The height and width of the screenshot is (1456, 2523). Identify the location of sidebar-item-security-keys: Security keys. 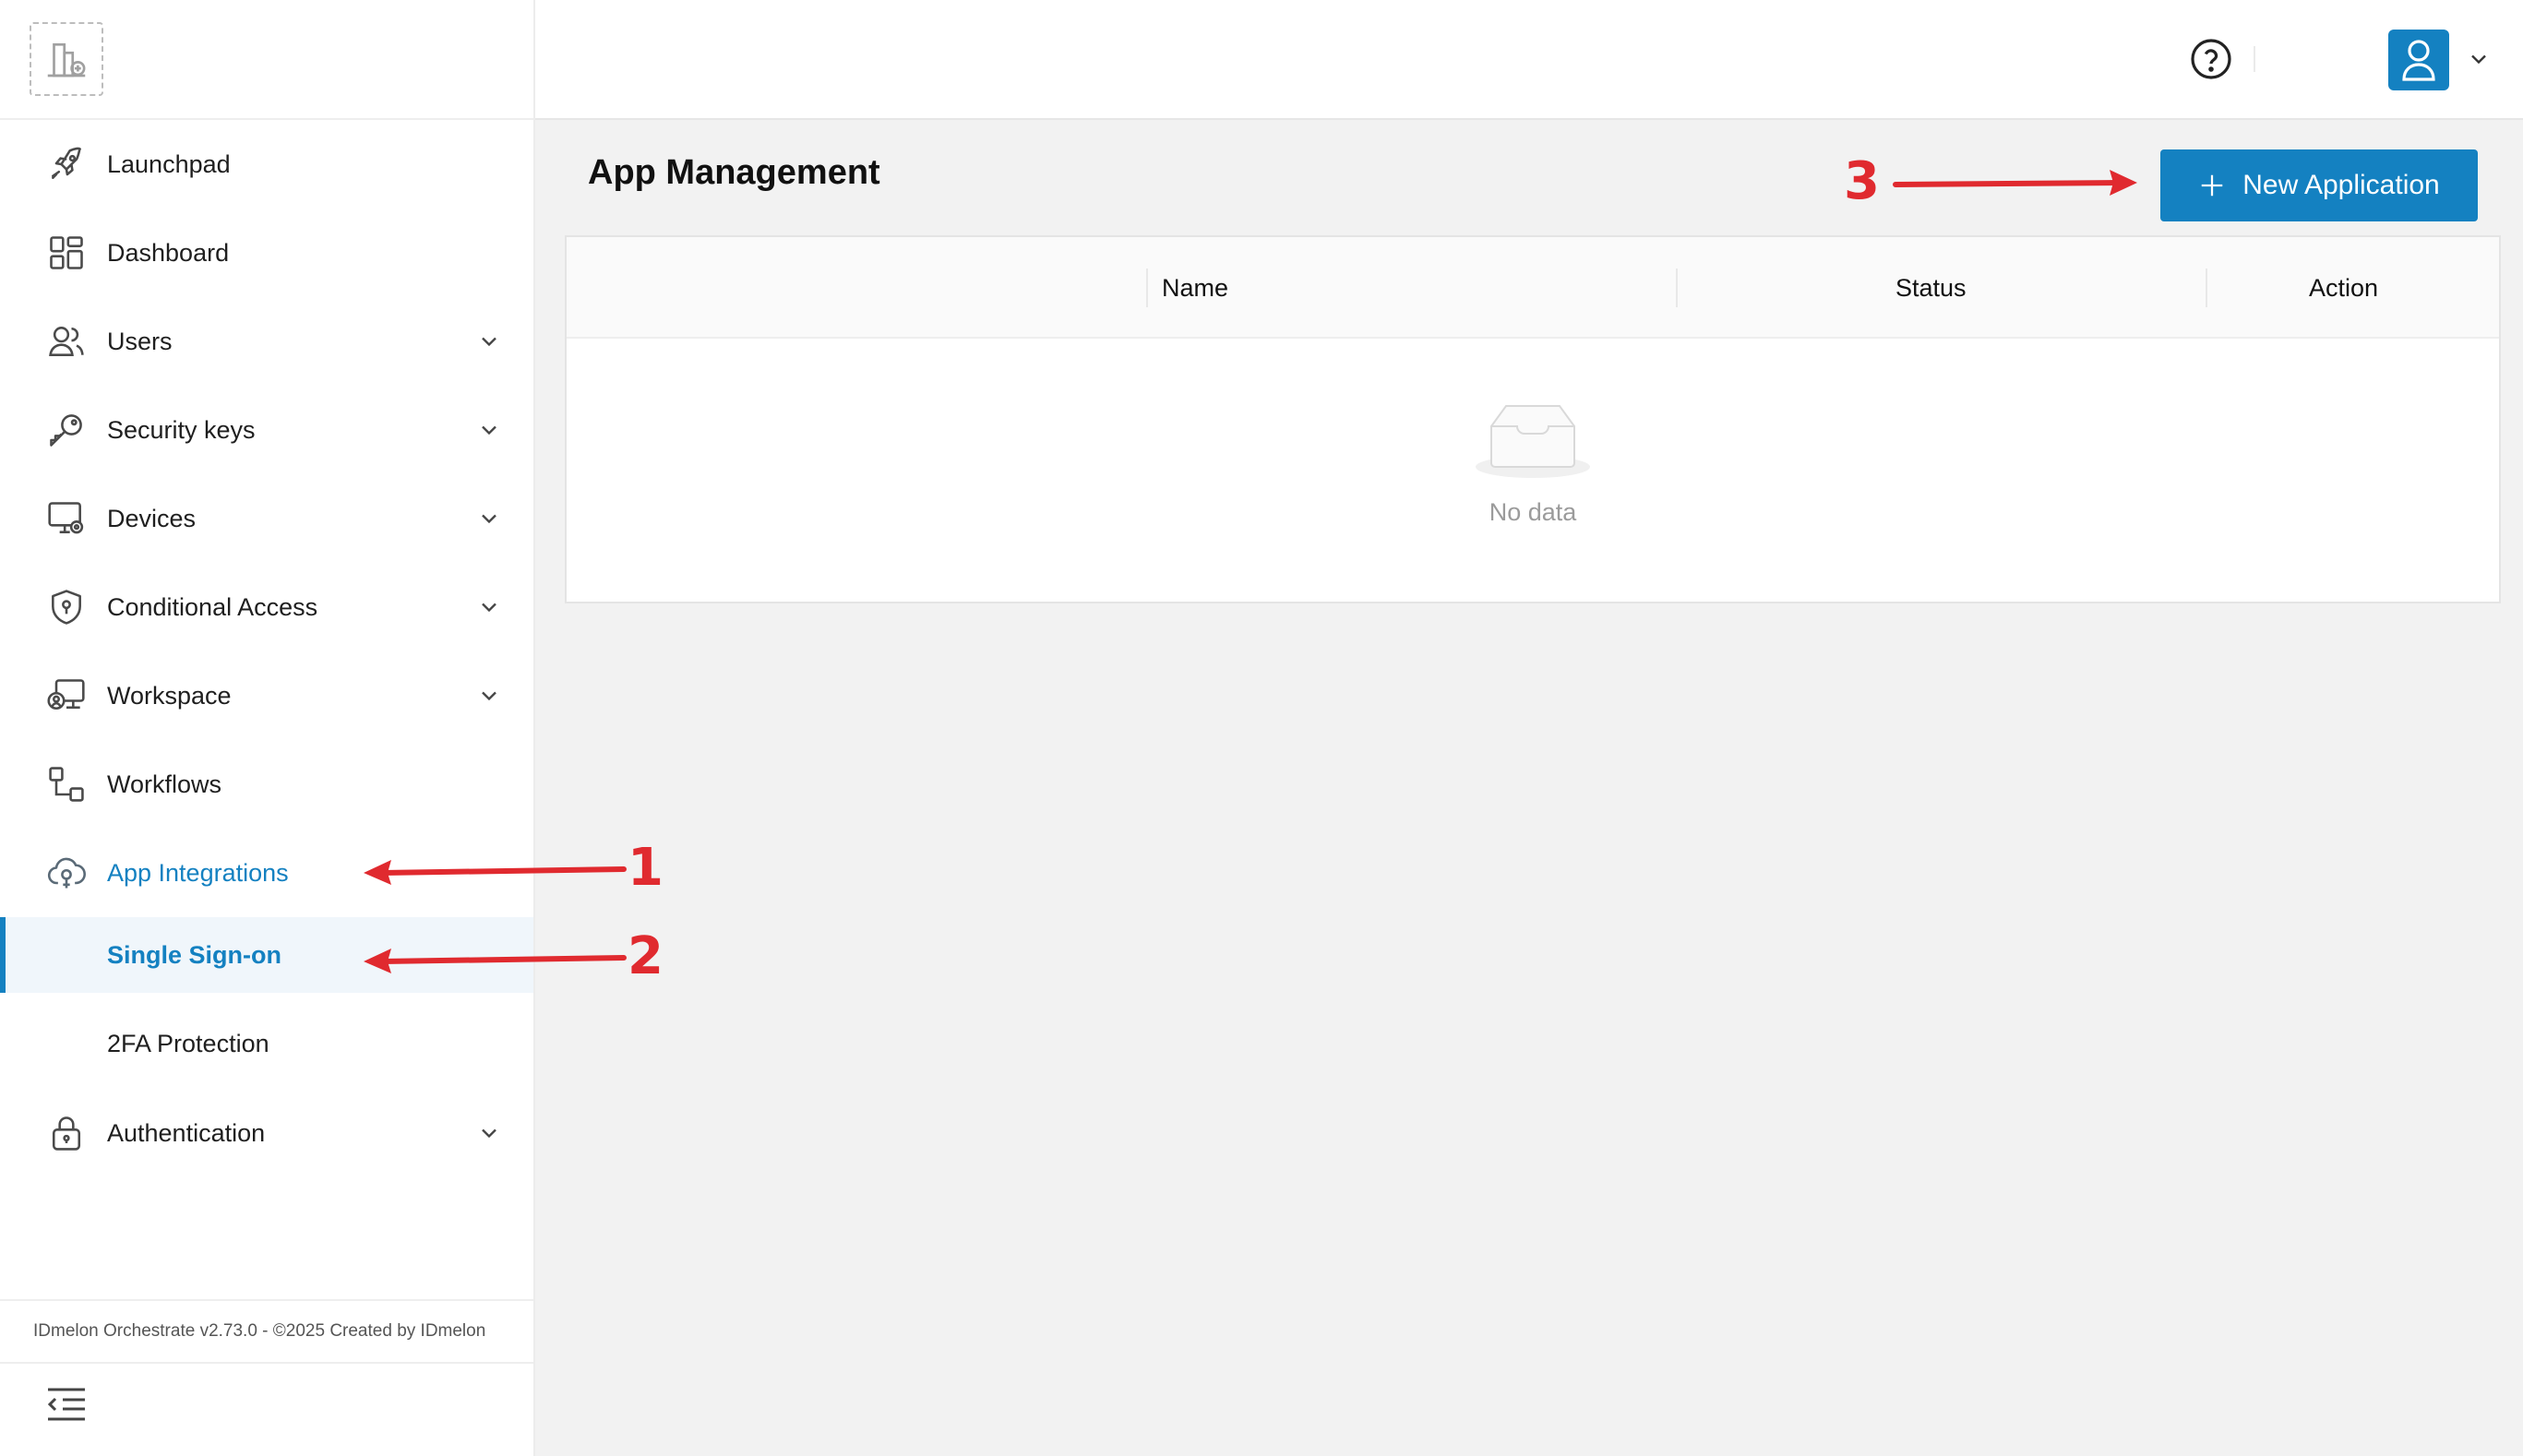
(266, 430).